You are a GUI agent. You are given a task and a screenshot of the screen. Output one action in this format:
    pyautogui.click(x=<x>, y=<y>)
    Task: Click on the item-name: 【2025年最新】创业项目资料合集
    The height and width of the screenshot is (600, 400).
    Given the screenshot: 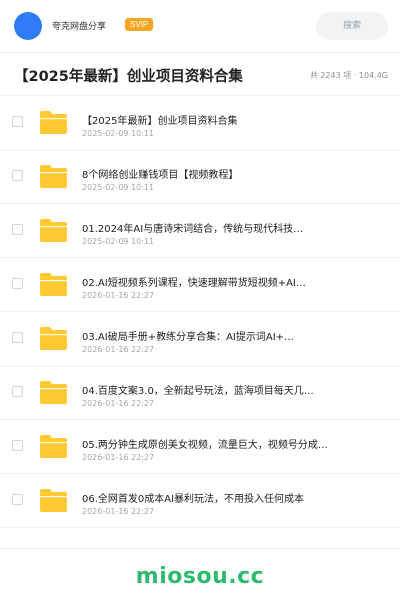 What is the action you would take?
    pyautogui.click(x=160, y=121)
    